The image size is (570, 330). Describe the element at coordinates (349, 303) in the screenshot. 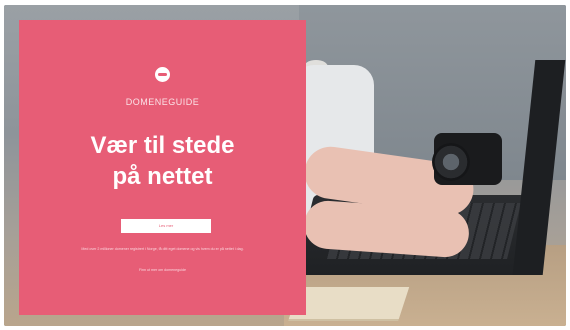

I see `book-image` at that location.